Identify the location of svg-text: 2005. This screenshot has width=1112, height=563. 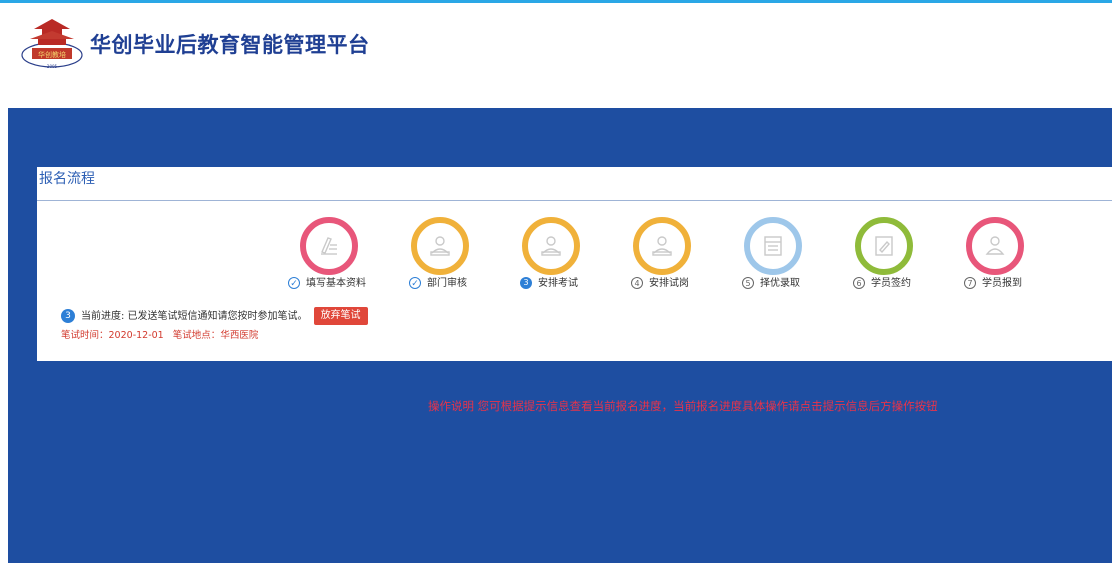
(52, 66).